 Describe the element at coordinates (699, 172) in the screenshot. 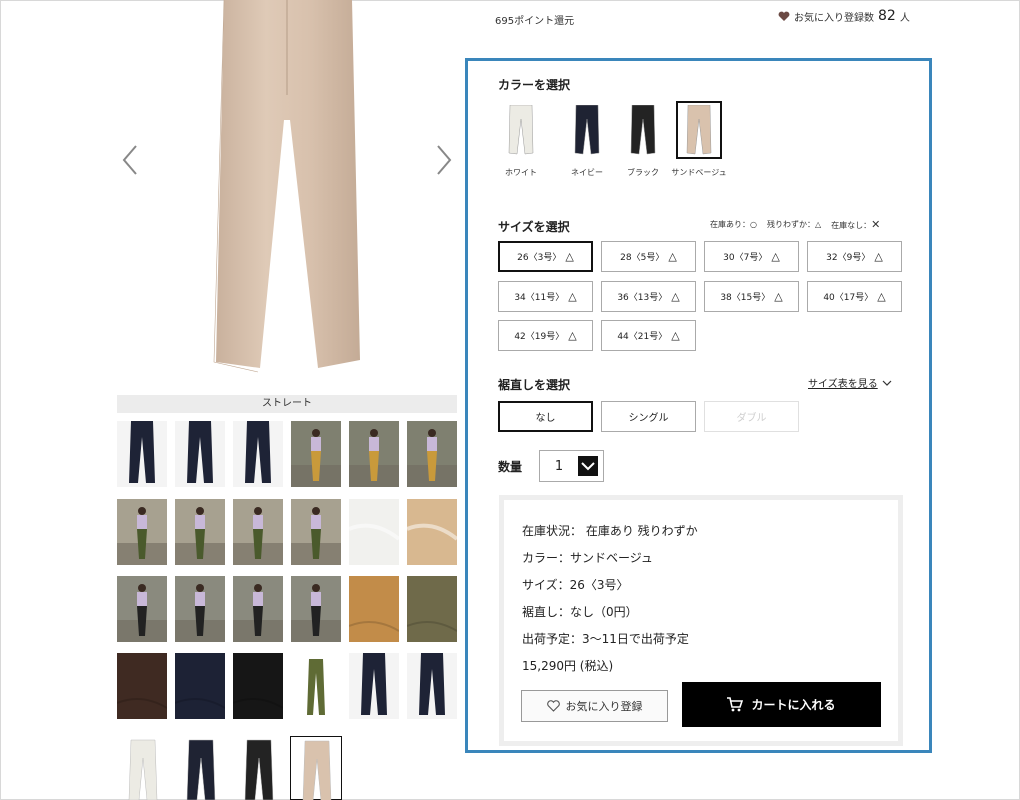

I see `color-swatch-label: サンドベージュ` at that location.